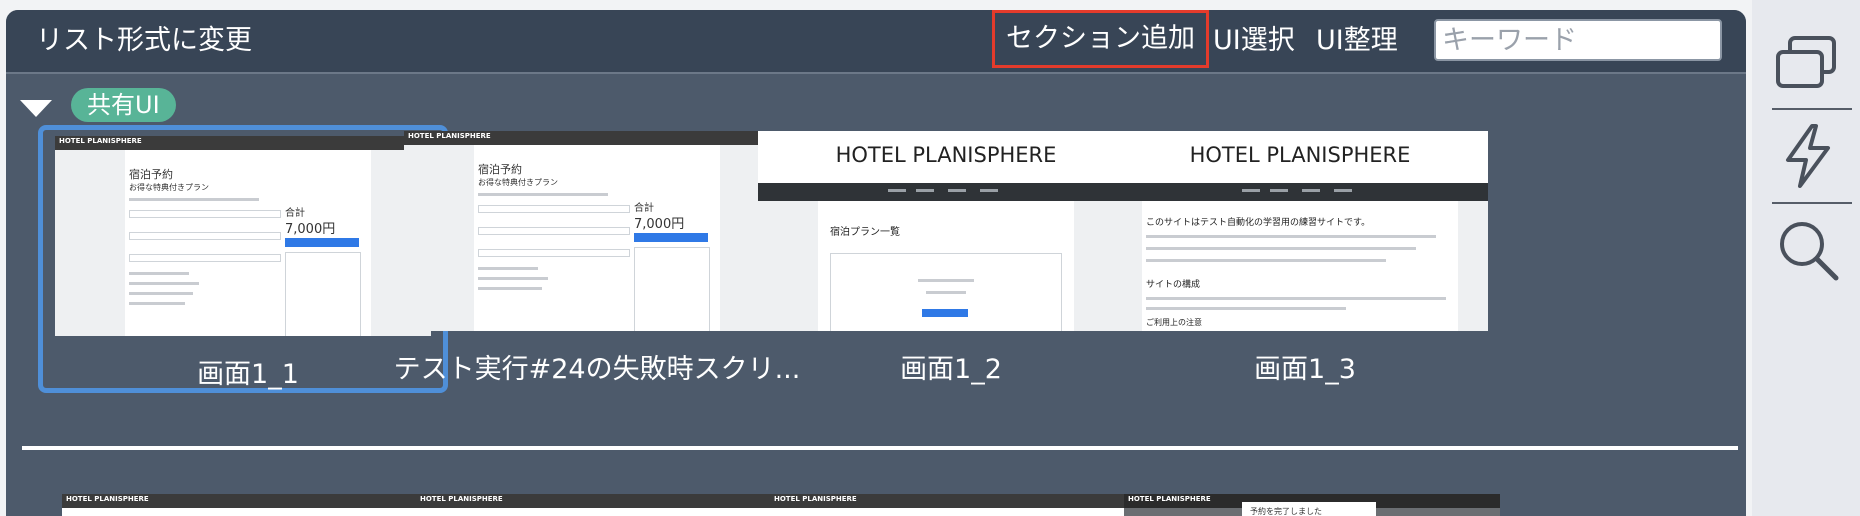 This screenshot has width=1860, height=516. Describe the element at coordinates (1808, 250) in the screenshot. I see `search-icon` at that location.